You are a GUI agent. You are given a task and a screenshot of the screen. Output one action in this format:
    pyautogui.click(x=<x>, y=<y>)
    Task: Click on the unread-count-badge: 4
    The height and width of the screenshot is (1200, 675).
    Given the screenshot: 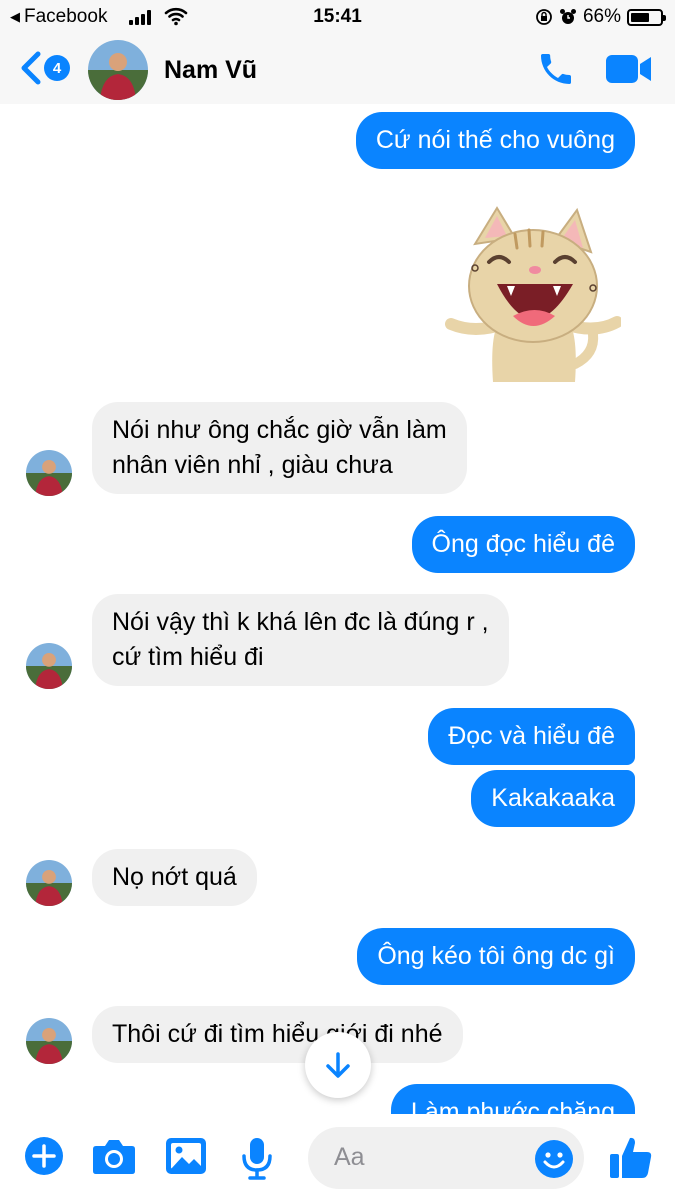 What is the action you would take?
    pyautogui.click(x=57, y=68)
    